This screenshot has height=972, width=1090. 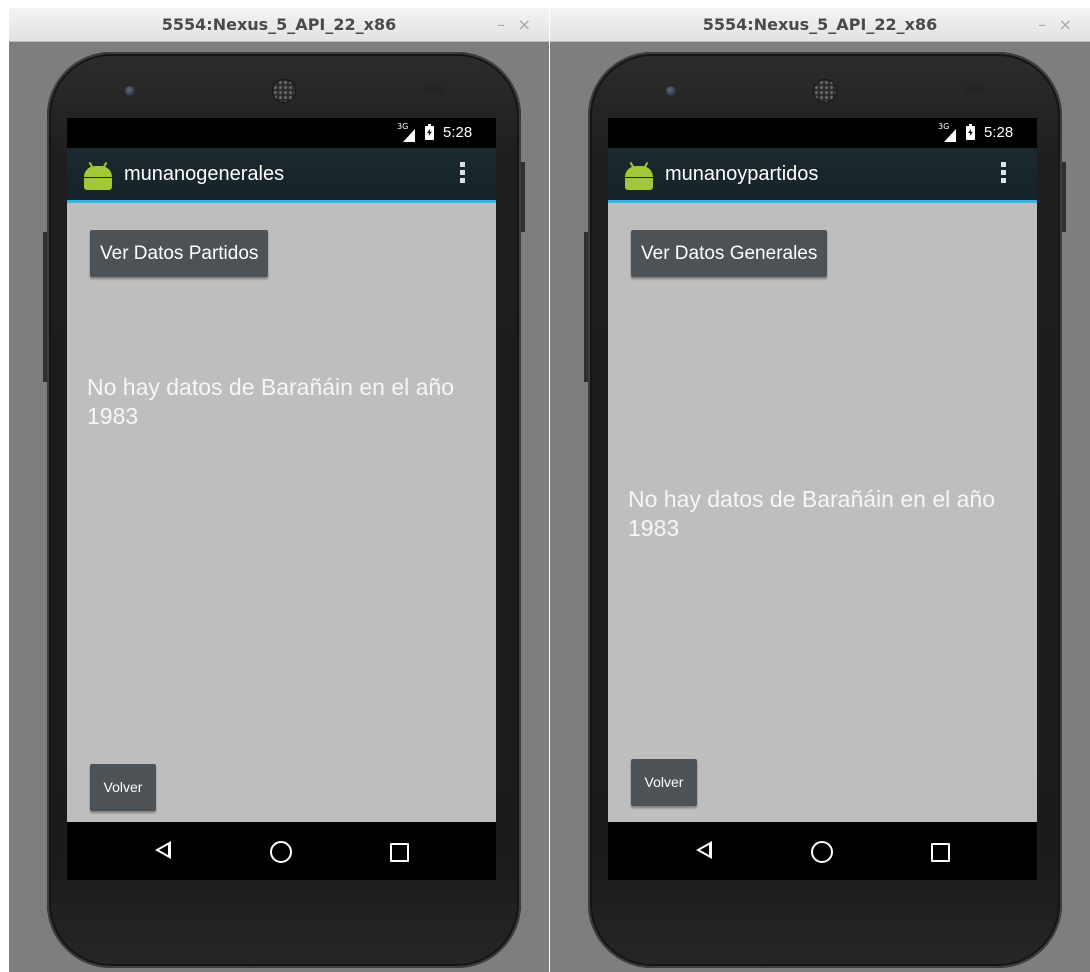 What do you see at coordinates (742, 174) in the screenshot?
I see `app-title: munanoypartidos` at bounding box center [742, 174].